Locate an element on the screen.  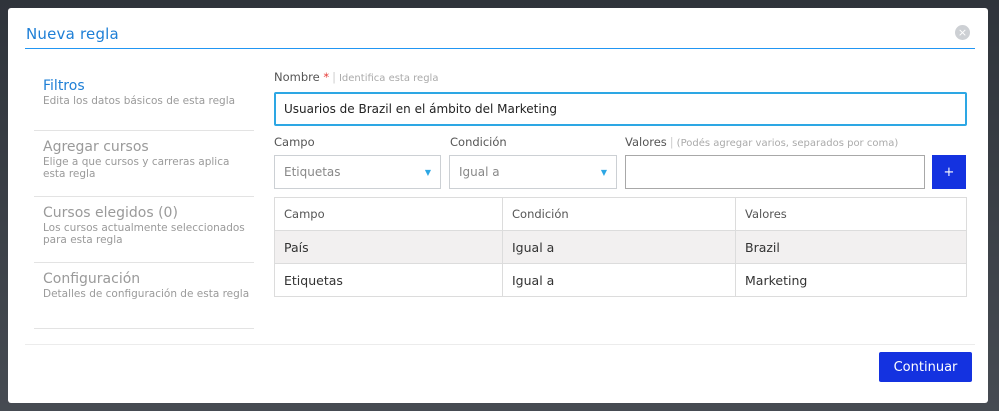
name-hint: Identifica esta regla is located at coordinates (388, 78).